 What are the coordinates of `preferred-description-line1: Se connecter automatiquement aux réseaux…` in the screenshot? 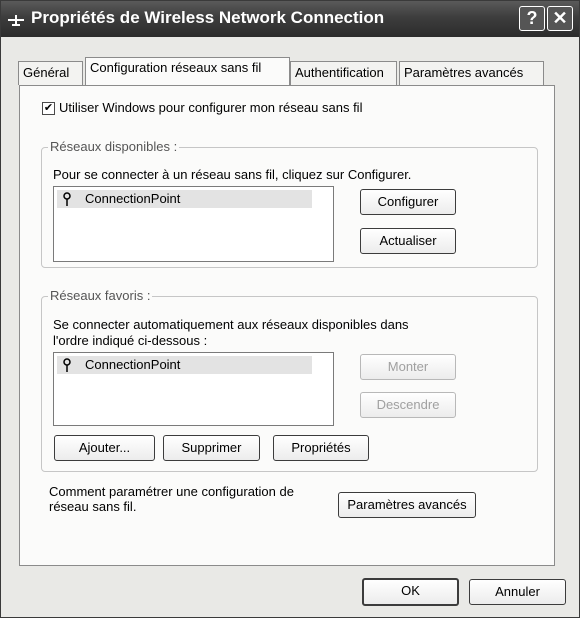 It's located at (231, 324).